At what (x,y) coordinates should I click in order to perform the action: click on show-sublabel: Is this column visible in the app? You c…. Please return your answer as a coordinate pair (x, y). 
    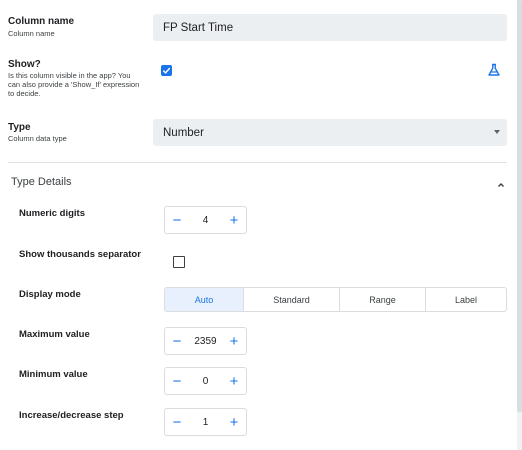
    Looking at the image, I should click on (74, 84).